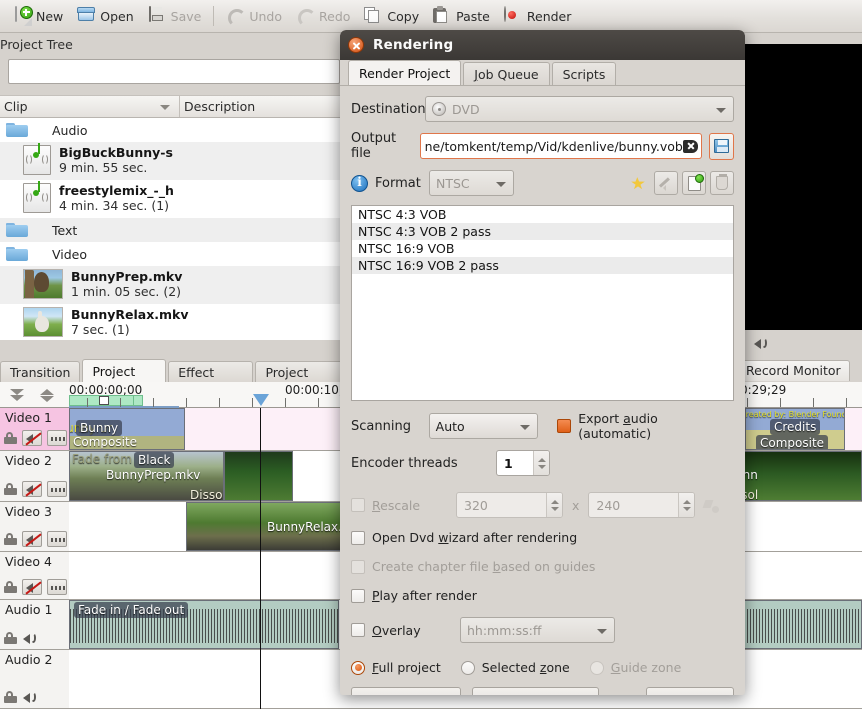 The image size is (862, 709). Describe the element at coordinates (391, 16) in the screenshot. I see `toolbar-button-copy: Copy` at that location.